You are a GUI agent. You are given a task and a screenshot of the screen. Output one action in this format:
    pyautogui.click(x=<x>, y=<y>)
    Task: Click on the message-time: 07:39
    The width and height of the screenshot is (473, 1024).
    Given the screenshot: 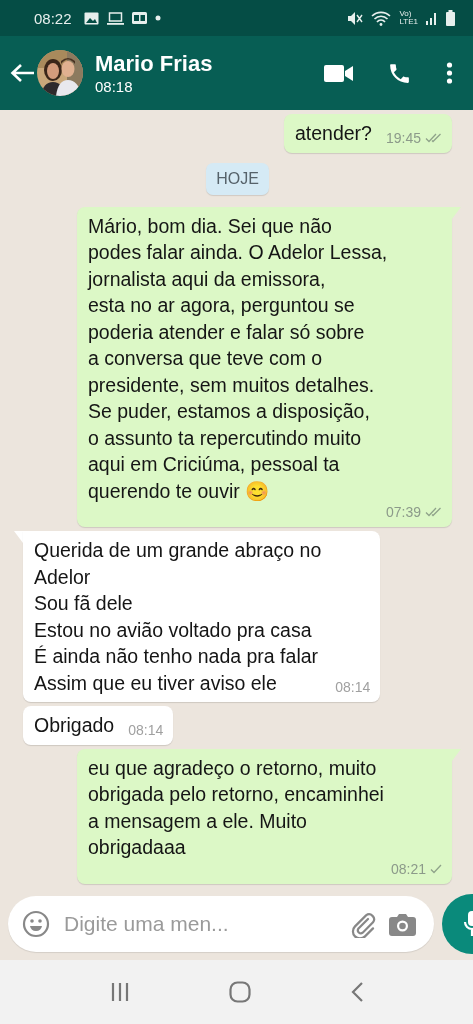 What is the action you would take?
    pyautogui.click(x=403, y=512)
    